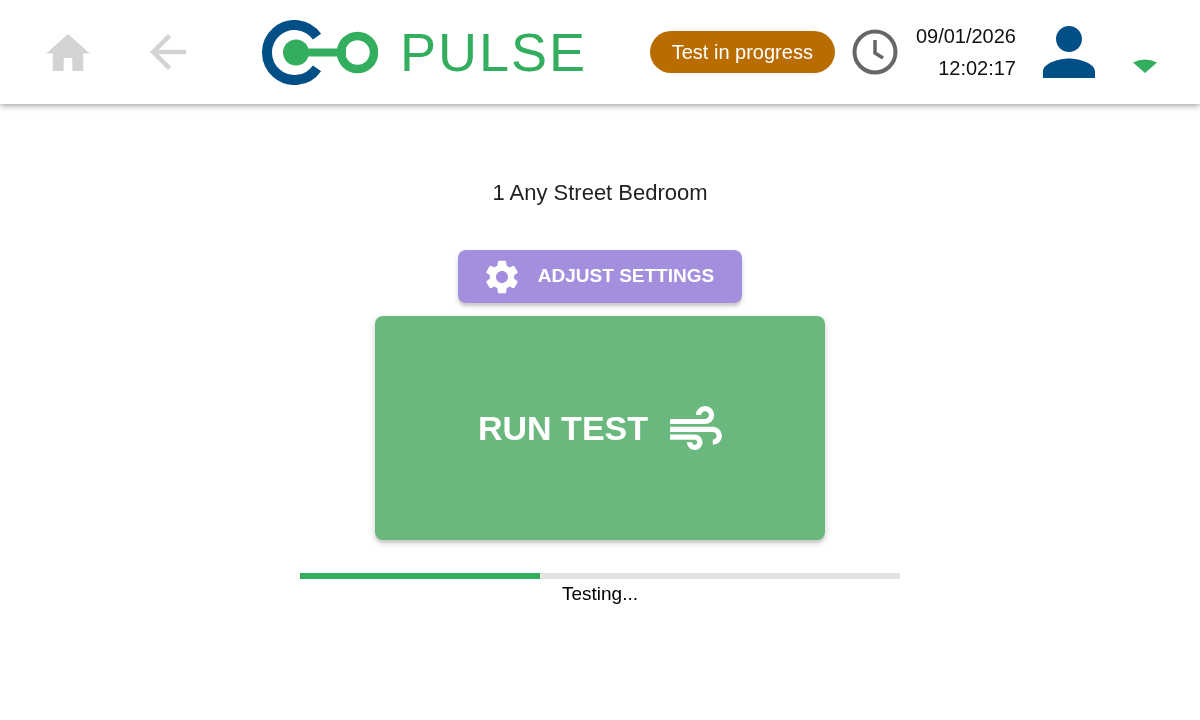 Image resolution: width=1200 pixels, height=720 pixels. I want to click on logo-icon, so click(320, 52).